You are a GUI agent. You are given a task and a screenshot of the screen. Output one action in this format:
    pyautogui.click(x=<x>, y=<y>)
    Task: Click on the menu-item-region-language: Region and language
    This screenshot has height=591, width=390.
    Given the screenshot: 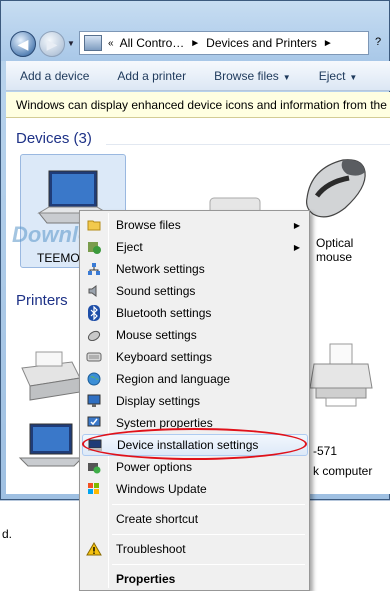 What is the action you would take?
    pyautogui.click(x=195, y=379)
    